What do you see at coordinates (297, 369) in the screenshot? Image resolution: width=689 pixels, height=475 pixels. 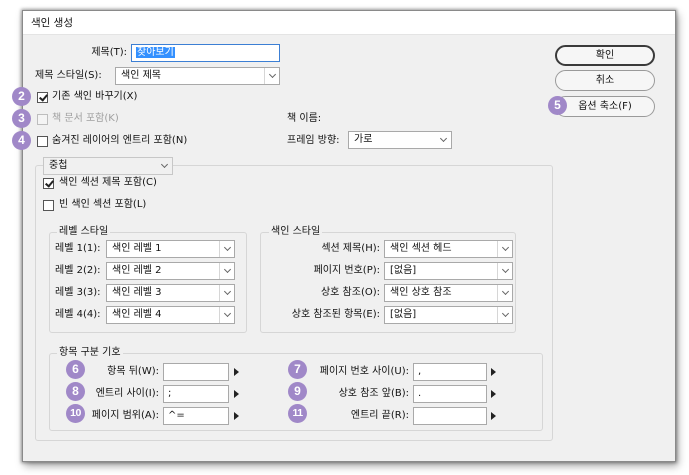 I see `annotation-badge-7: 7` at bounding box center [297, 369].